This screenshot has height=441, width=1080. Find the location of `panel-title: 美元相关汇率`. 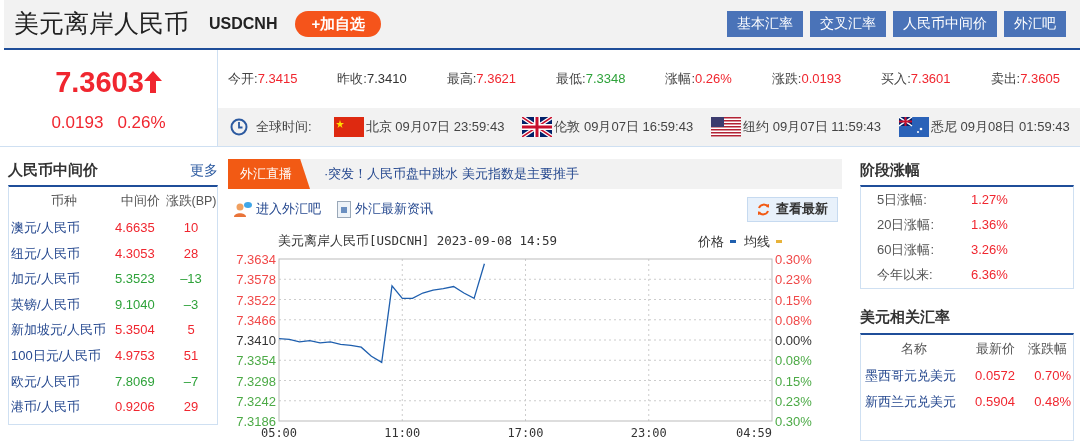

panel-title: 美元相关汇率 is located at coordinates (905, 316).